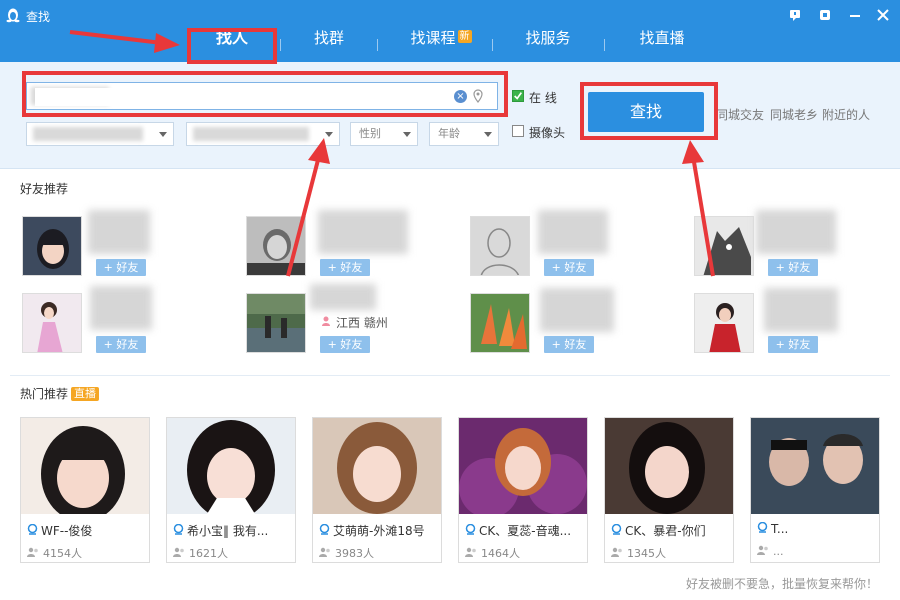  Describe the element at coordinates (54, 553) in the screenshot. I see `live-card-viewers: 4154人` at that location.